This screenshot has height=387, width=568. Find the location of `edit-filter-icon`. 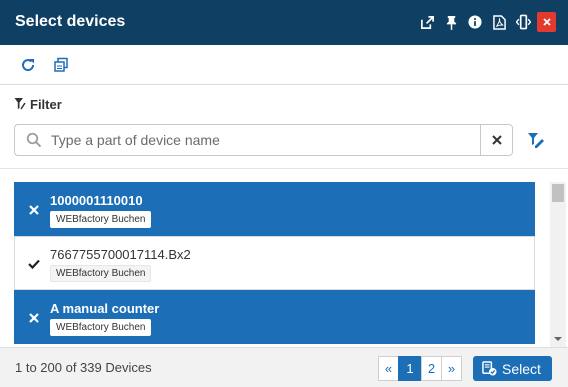

edit-filter-icon is located at coordinates (536, 140).